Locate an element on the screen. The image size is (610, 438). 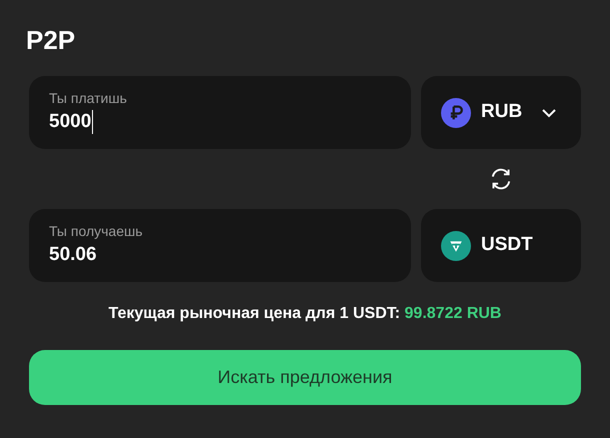
price-value: 99.8722 RUB is located at coordinates (453, 313).